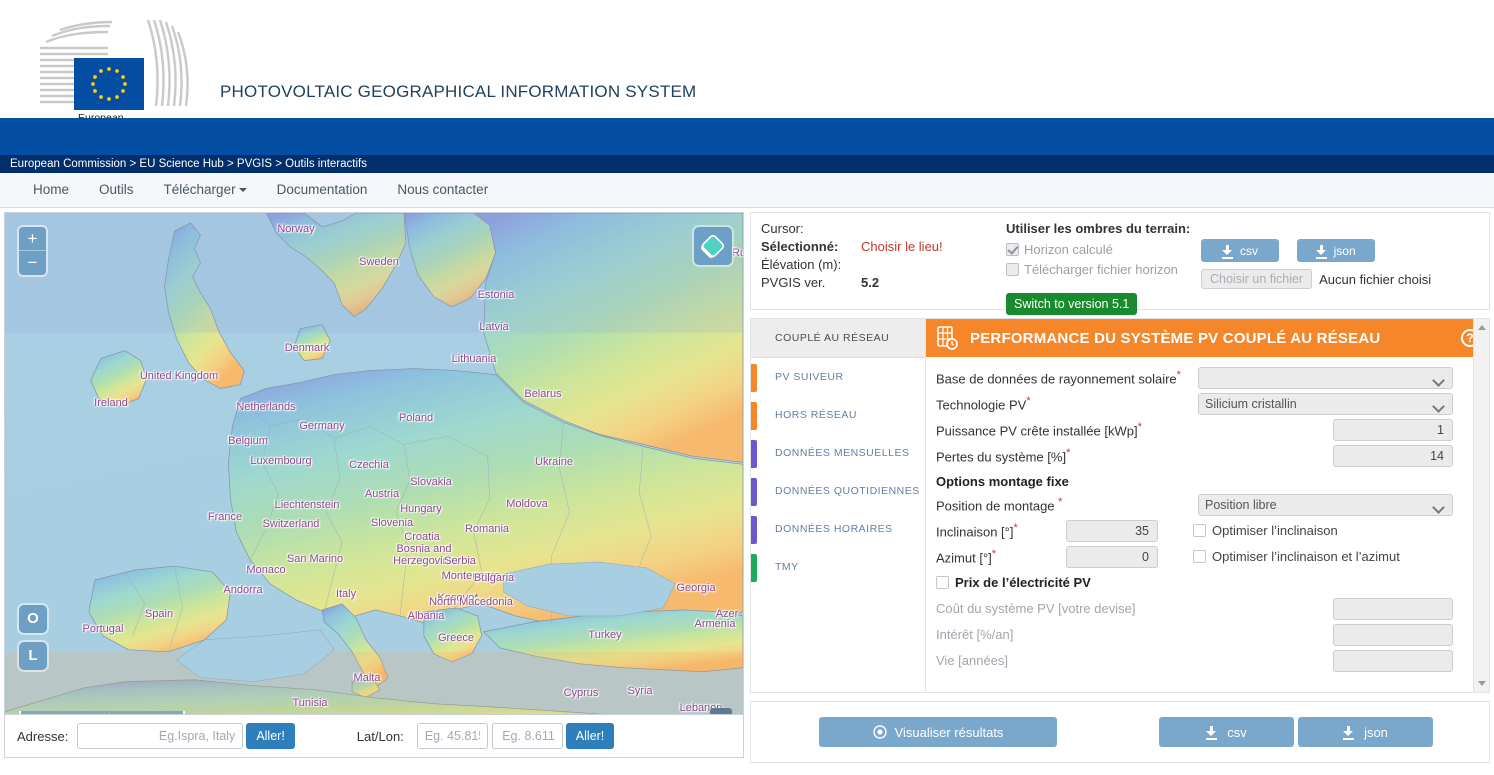 This screenshot has width=1494, height=775. I want to click on radiation-db-select-wrap, so click(1325, 377).